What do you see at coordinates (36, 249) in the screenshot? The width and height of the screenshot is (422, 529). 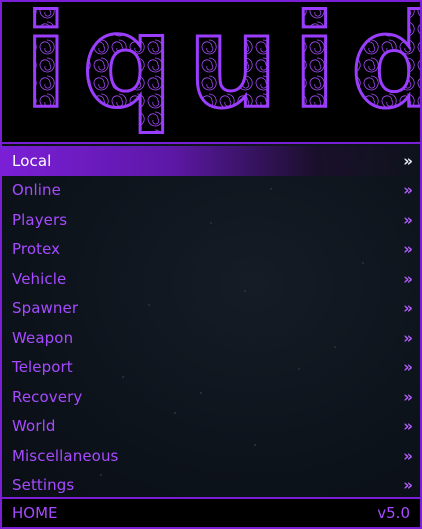 I see `menu-item-label: Protex` at bounding box center [36, 249].